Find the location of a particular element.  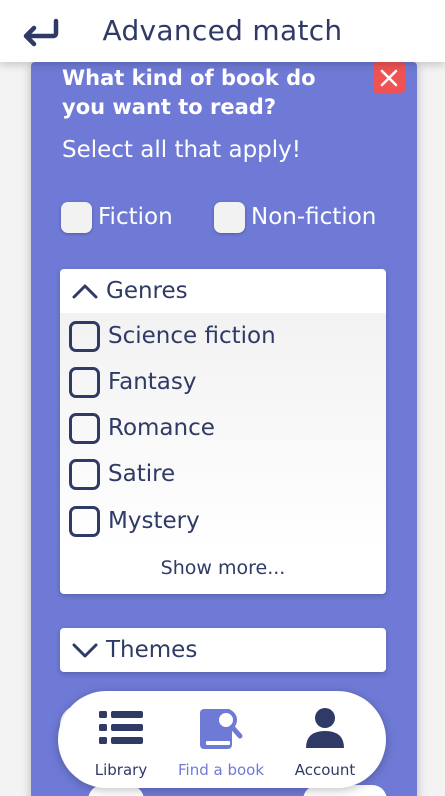

nav-label: Library is located at coordinates (121, 770).